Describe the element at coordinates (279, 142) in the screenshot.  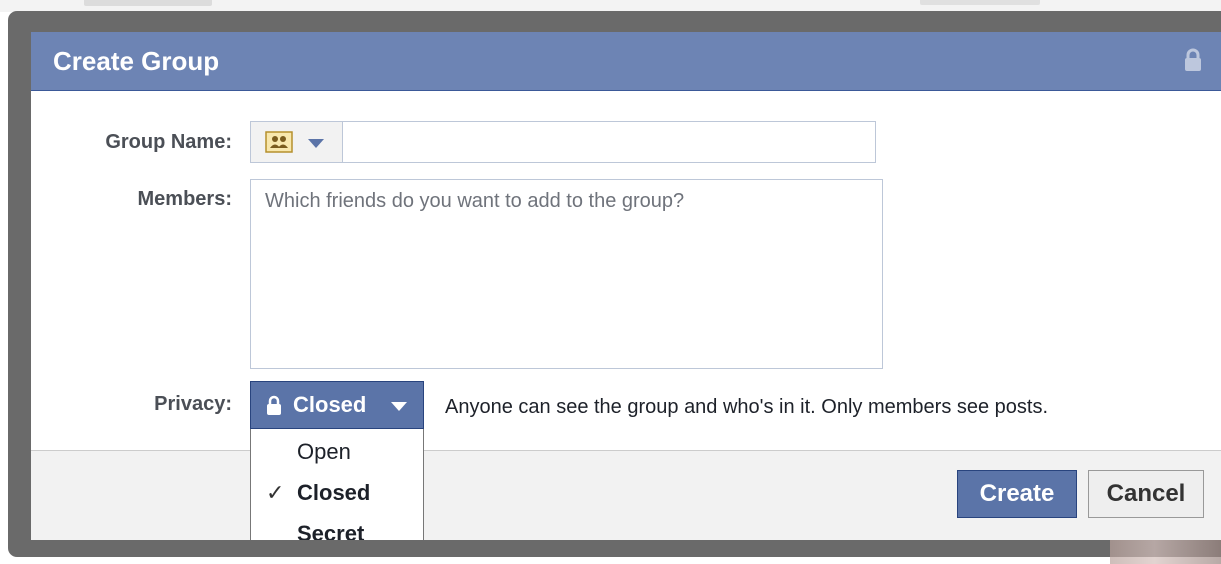
I see `group-icon` at that location.